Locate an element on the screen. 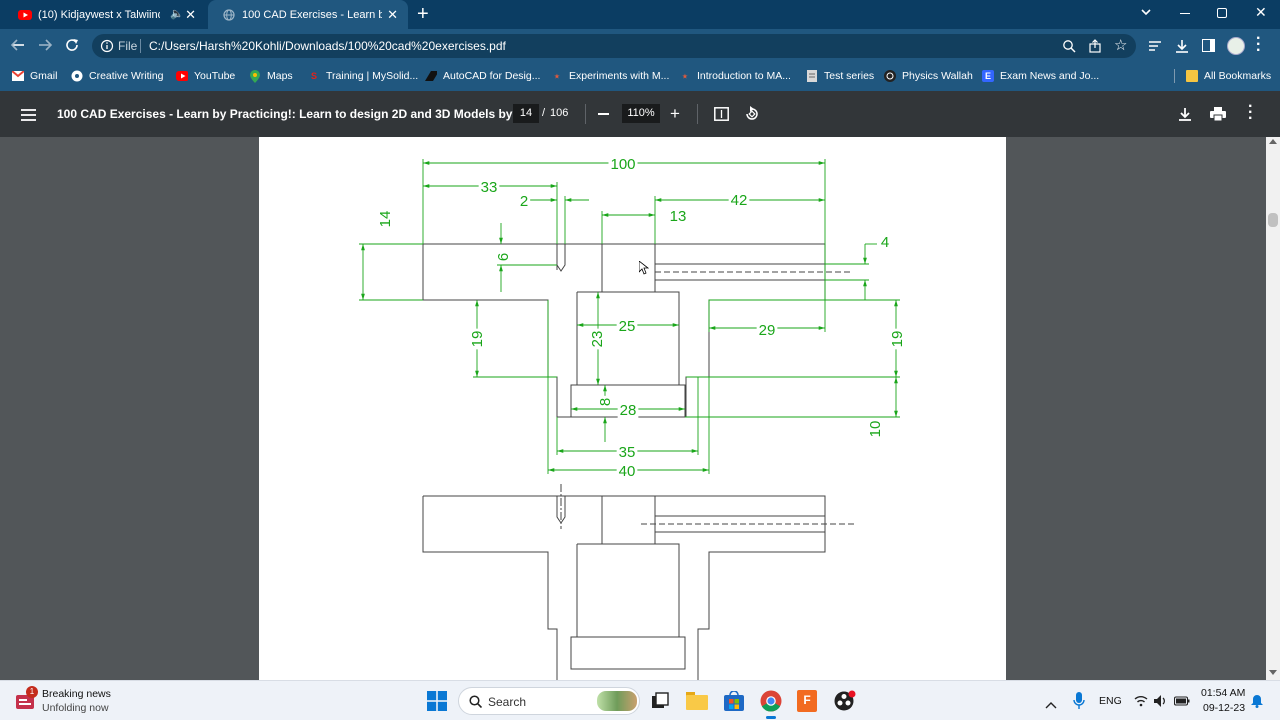  file-explorer-icon is located at coordinates (697, 703).